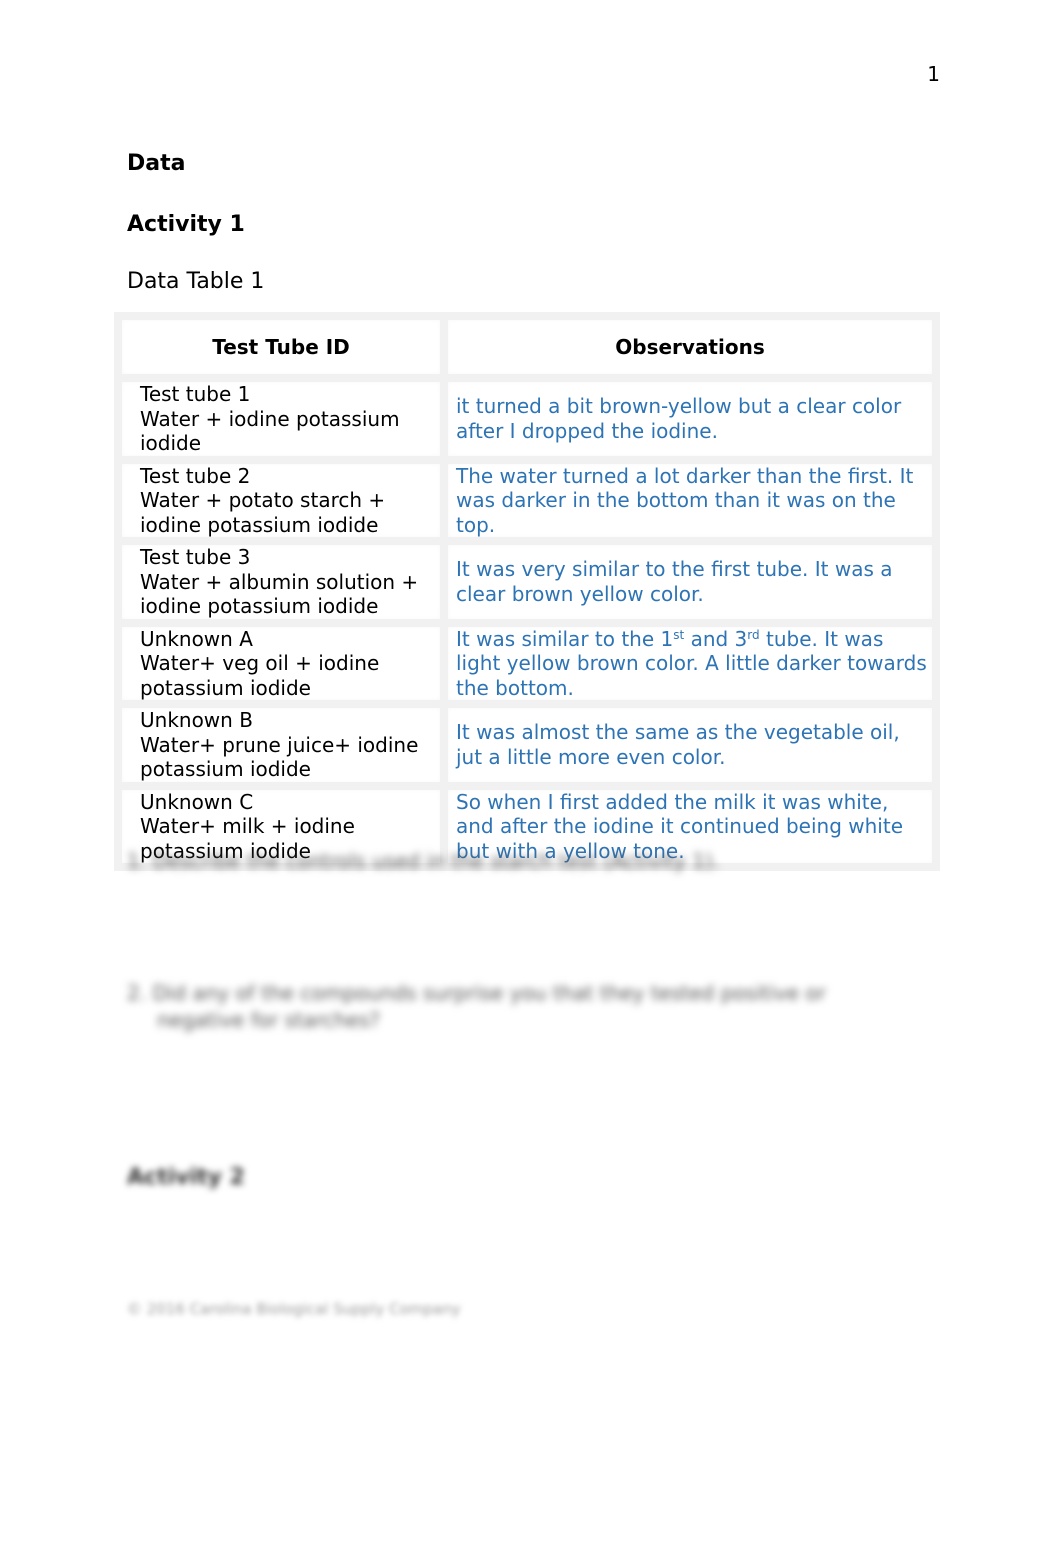  What do you see at coordinates (195, 394) in the screenshot?
I see `test-tube-name: Test tube 1` at bounding box center [195, 394].